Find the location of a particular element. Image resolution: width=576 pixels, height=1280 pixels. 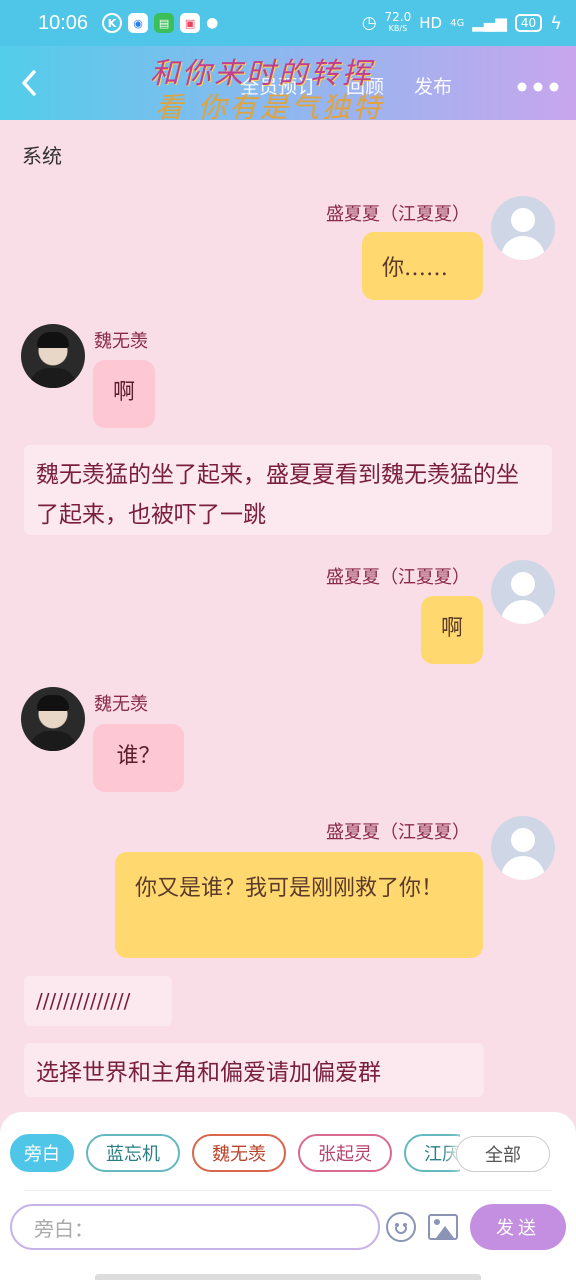

home-indicator is located at coordinates (288, 1277).